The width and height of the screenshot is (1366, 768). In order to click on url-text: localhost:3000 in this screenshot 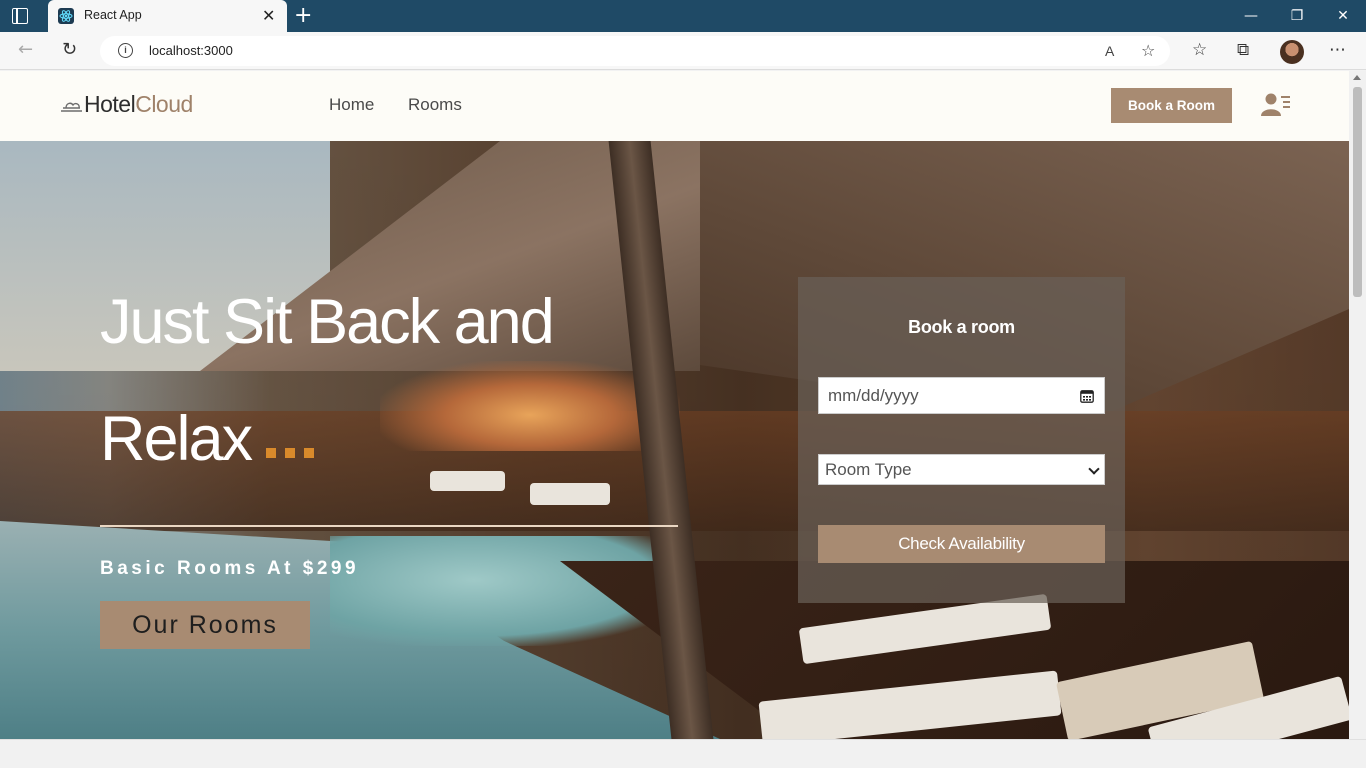, I will do `click(191, 50)`.